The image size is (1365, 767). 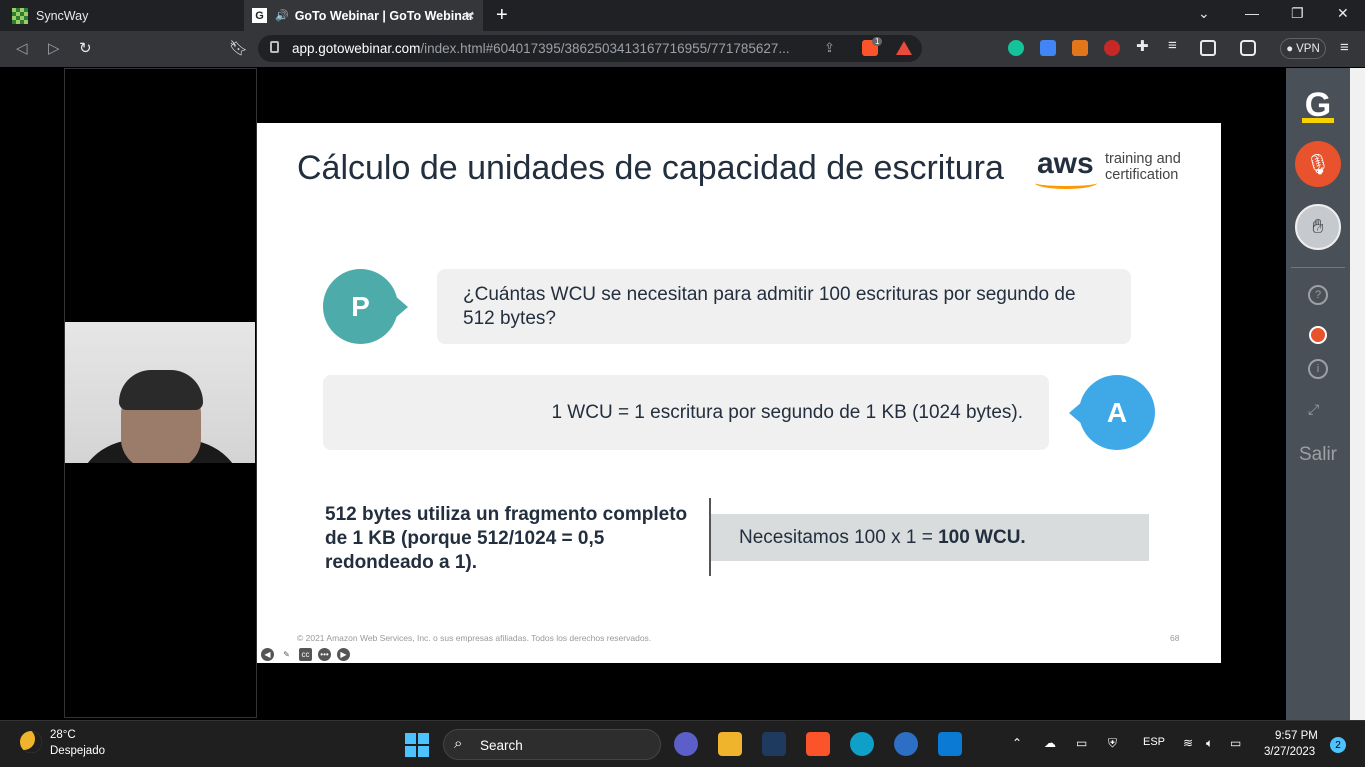 What do you see at coordinates (1235, 743) in the screenshot?
I see `battery-icon: ▭` at bounding box center [1235, 743].